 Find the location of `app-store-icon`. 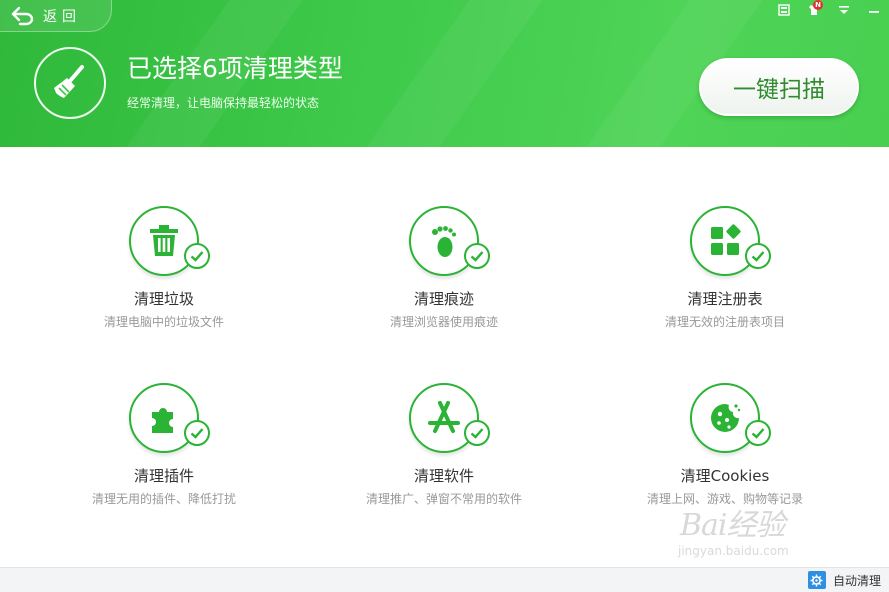

app-store-icon is located at coordinates (444, 417).